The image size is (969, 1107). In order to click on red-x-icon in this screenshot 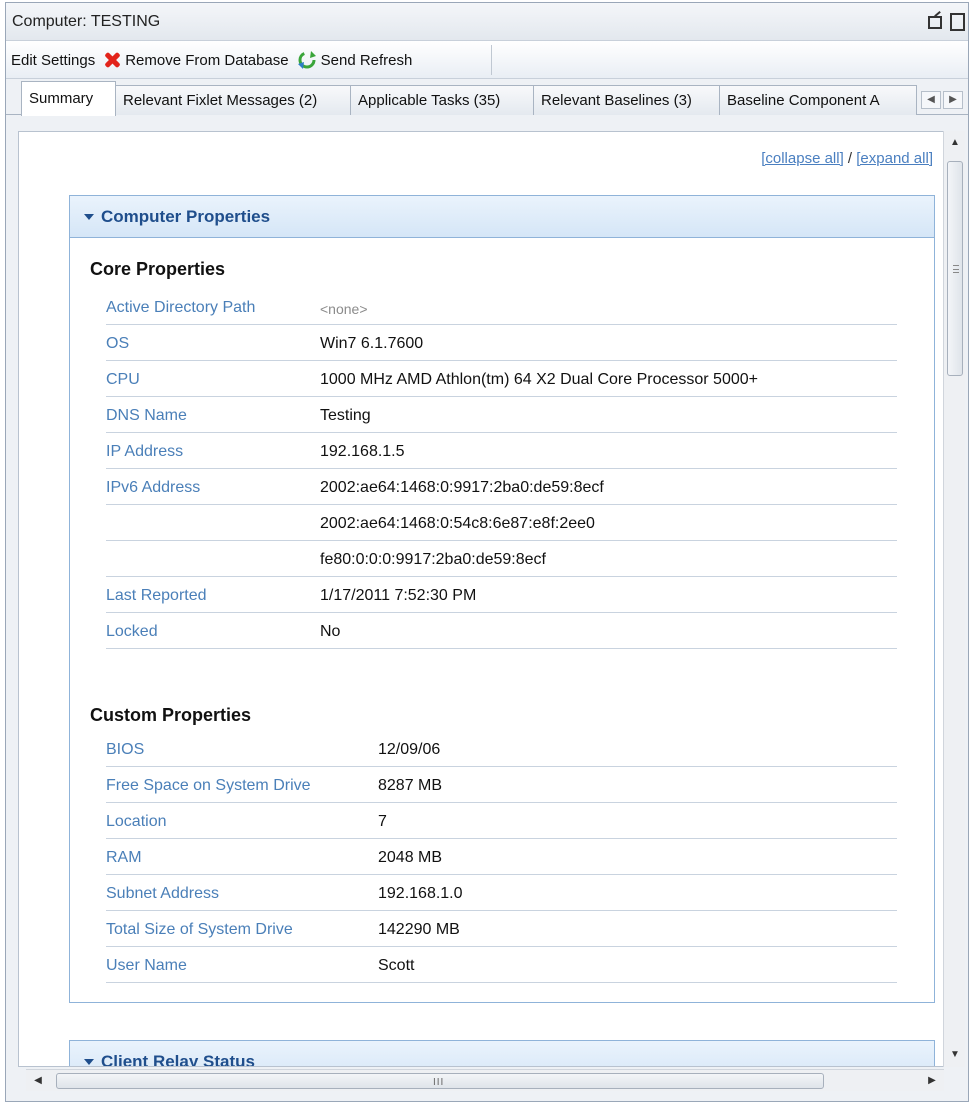, I will do `click(112, 60)`.